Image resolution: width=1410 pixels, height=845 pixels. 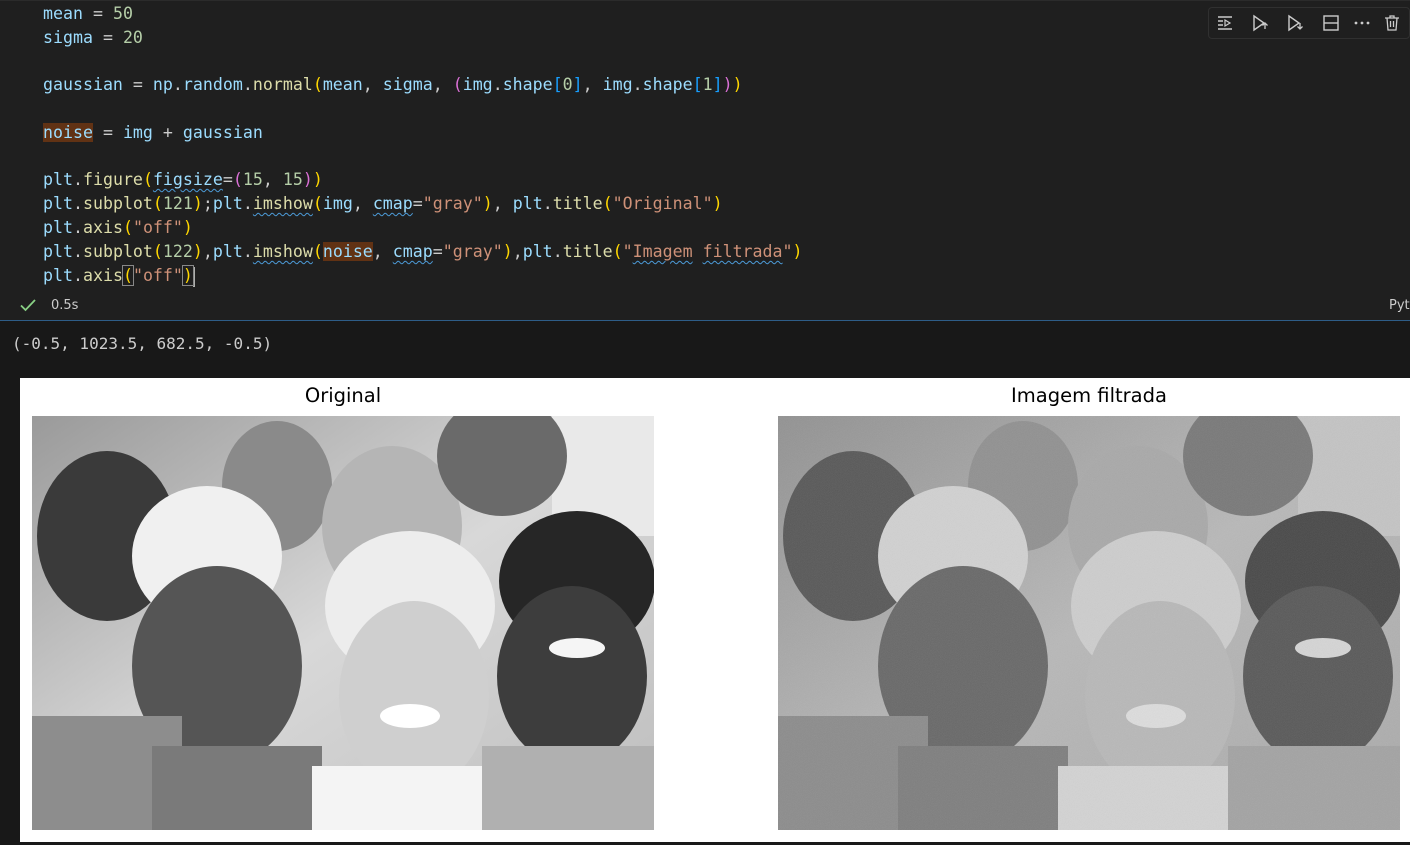 I want to click on more-actions-button, so click(x=1362, y=23).